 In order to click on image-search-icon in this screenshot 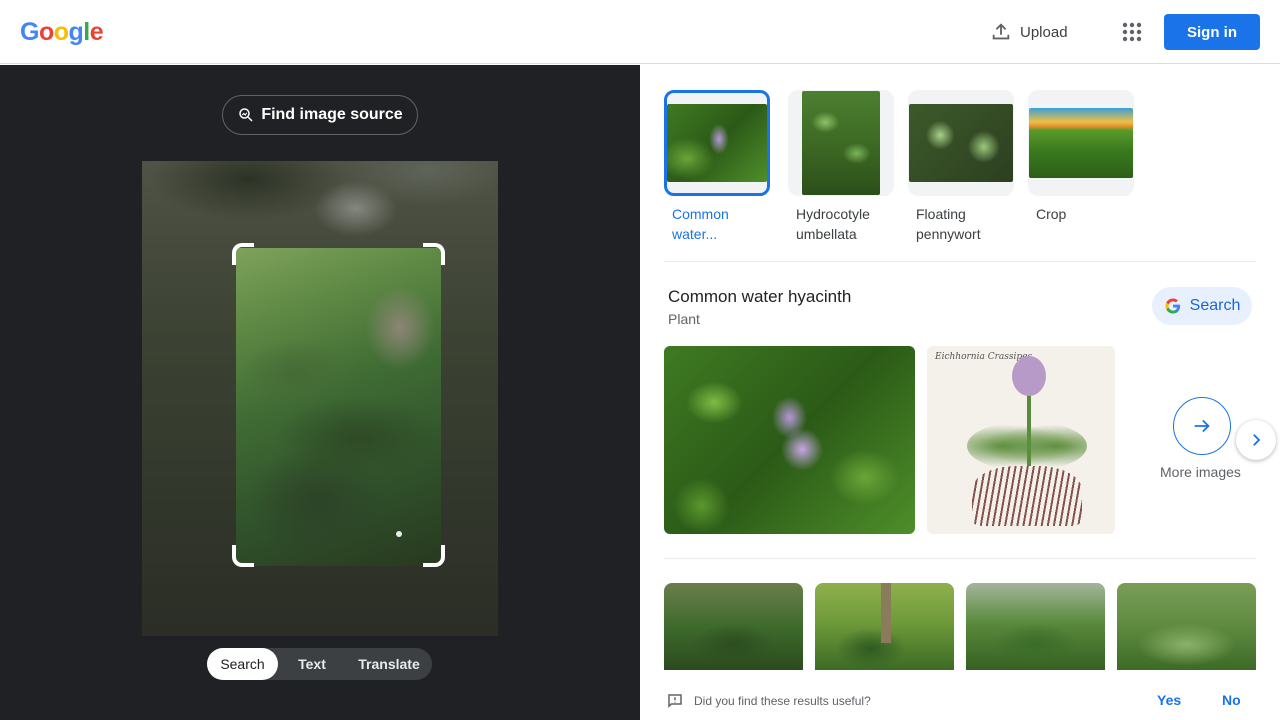, I will do `click(246, 115)`.